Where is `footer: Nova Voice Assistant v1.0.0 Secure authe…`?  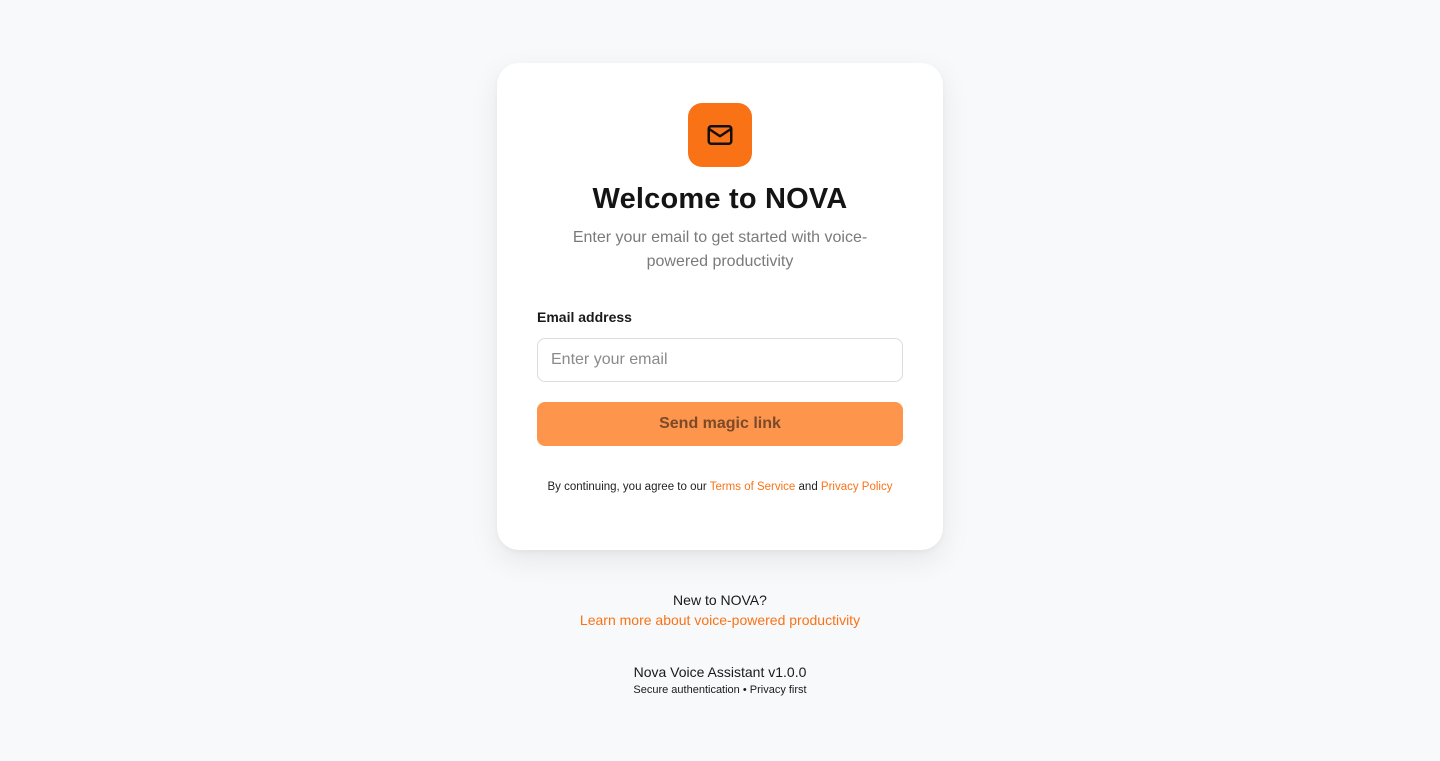
footer: Nova Voice Assistant v1.0.0 Secure authe… is located at coordinates (720, 680).